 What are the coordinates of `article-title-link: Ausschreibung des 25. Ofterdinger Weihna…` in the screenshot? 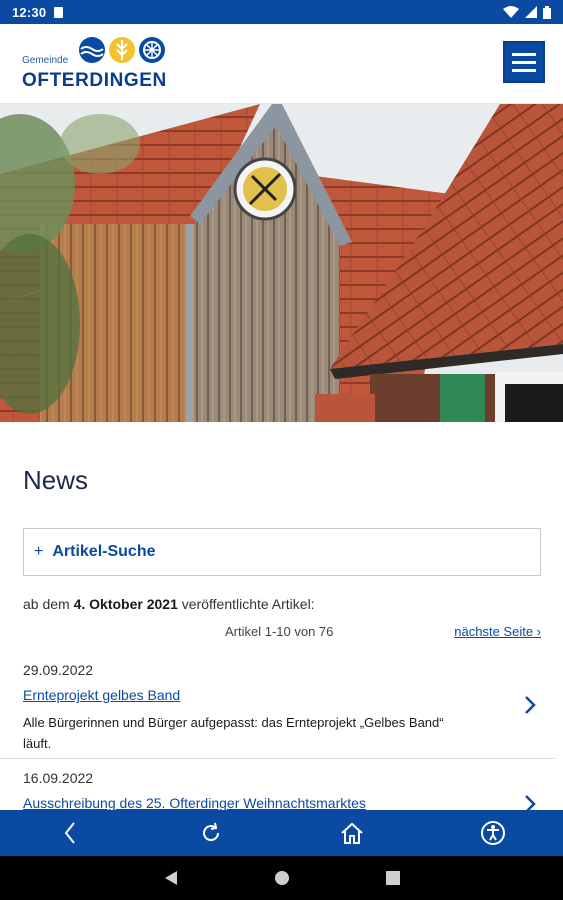 It's located at (194, 802).